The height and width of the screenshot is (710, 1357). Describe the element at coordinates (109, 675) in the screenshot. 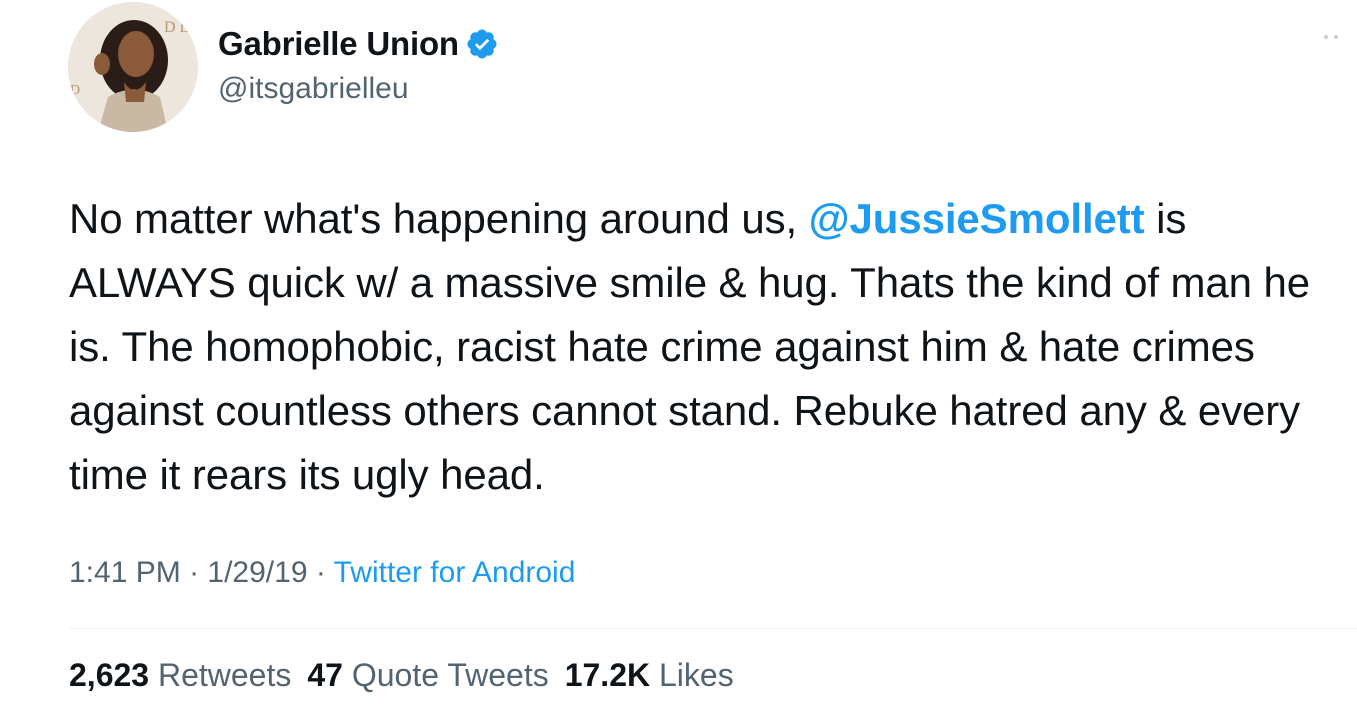

I see `retweets-count: 2,623` at that location.